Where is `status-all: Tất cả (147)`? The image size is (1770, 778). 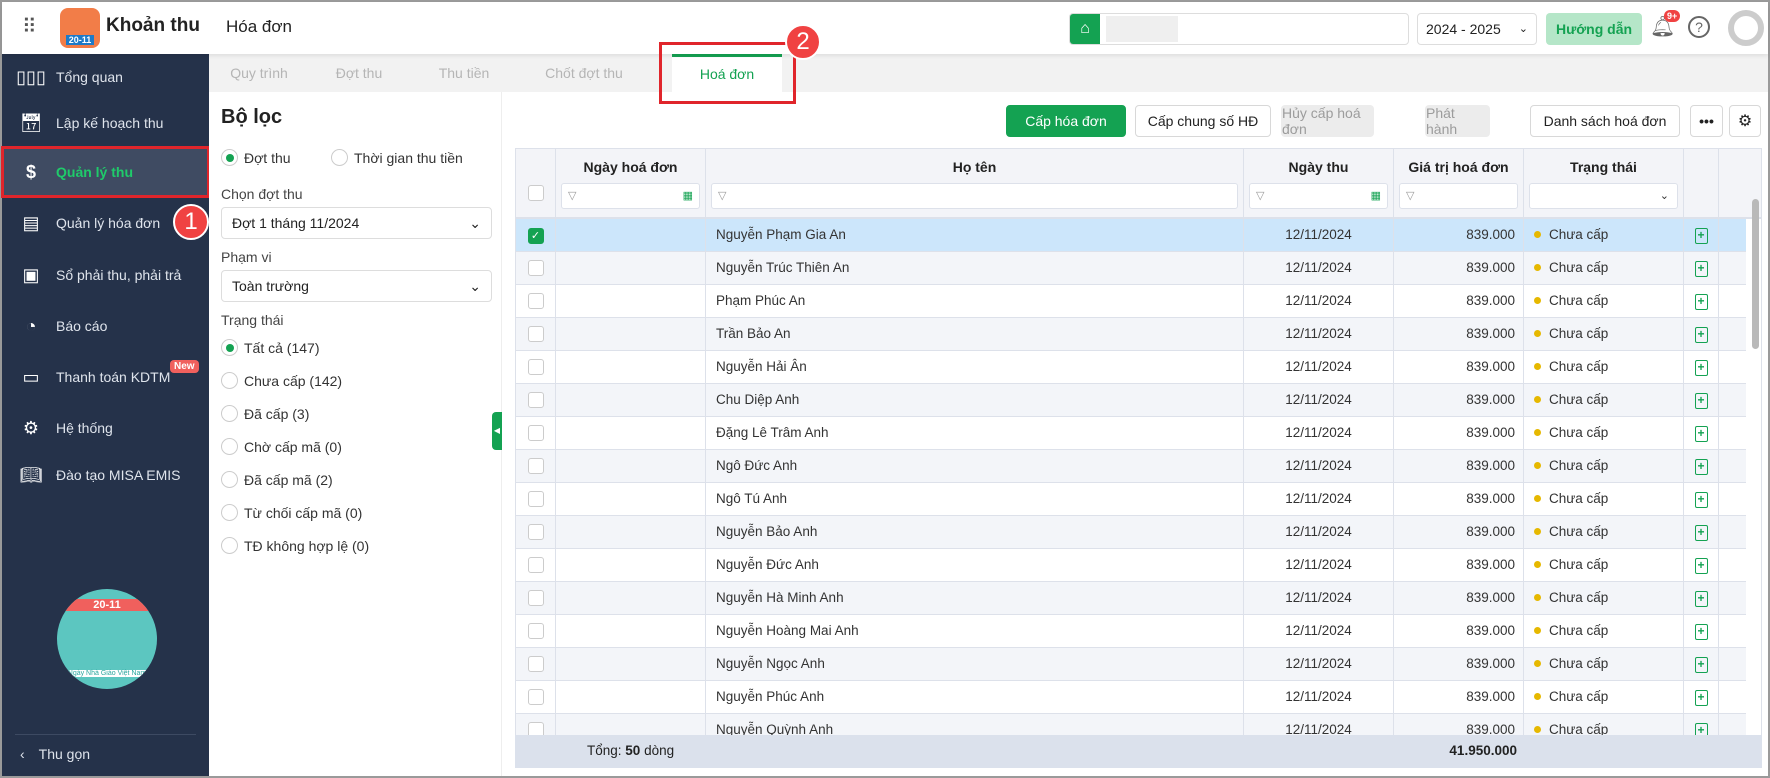
status-all: Tất cả (147) is located at coordinates (270, 347).